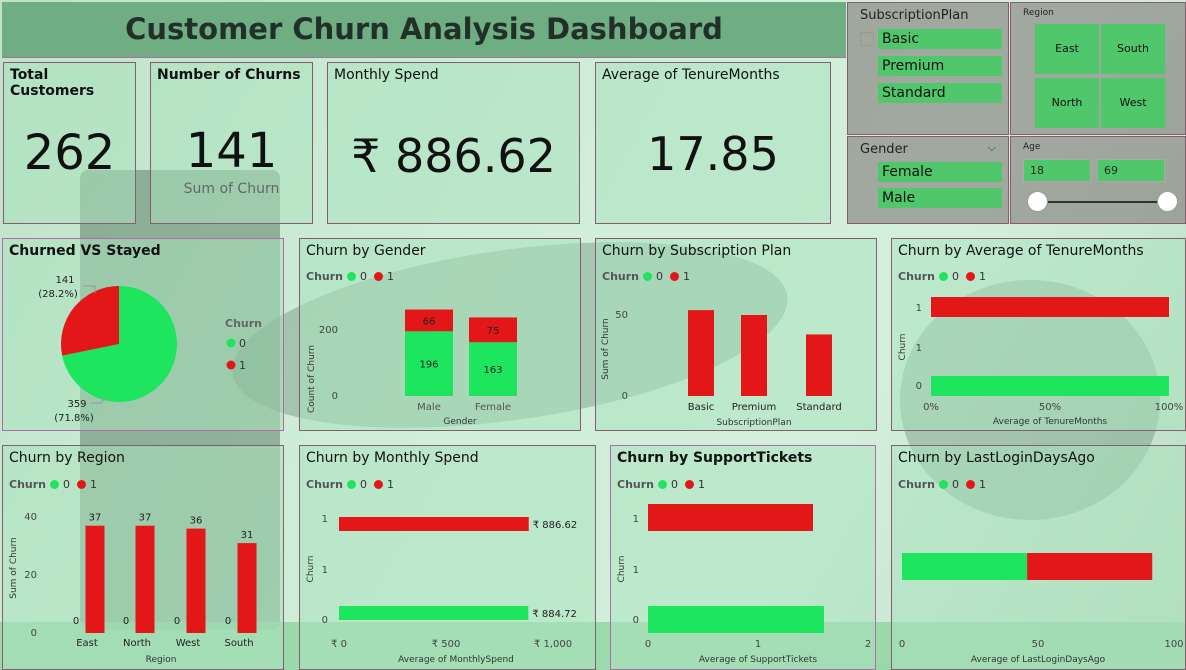  I want to click on age-slider-track, so click(1102, 202).